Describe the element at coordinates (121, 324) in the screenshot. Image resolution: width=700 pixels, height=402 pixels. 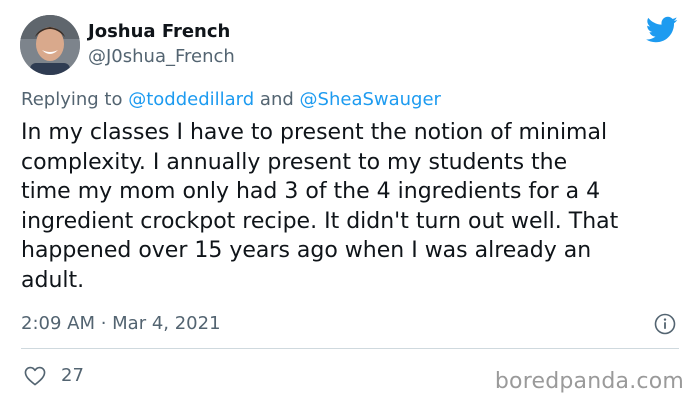
I see `tweet-timestamp: 2:09 AM · Mar 4, 2021` at that location.